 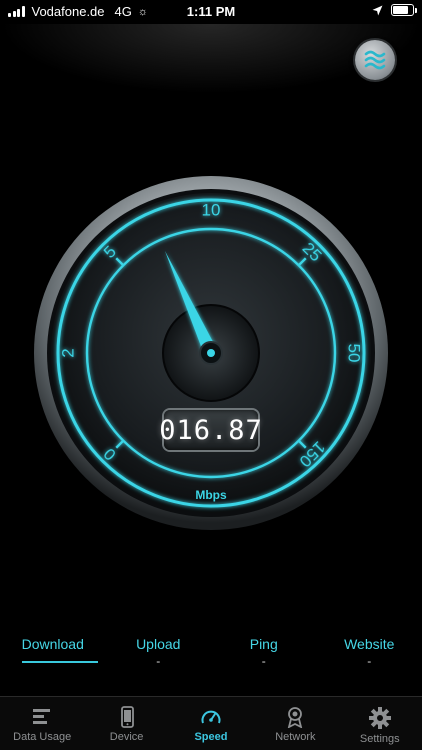 I want to click on network-icon, so click(x=295, y=717).